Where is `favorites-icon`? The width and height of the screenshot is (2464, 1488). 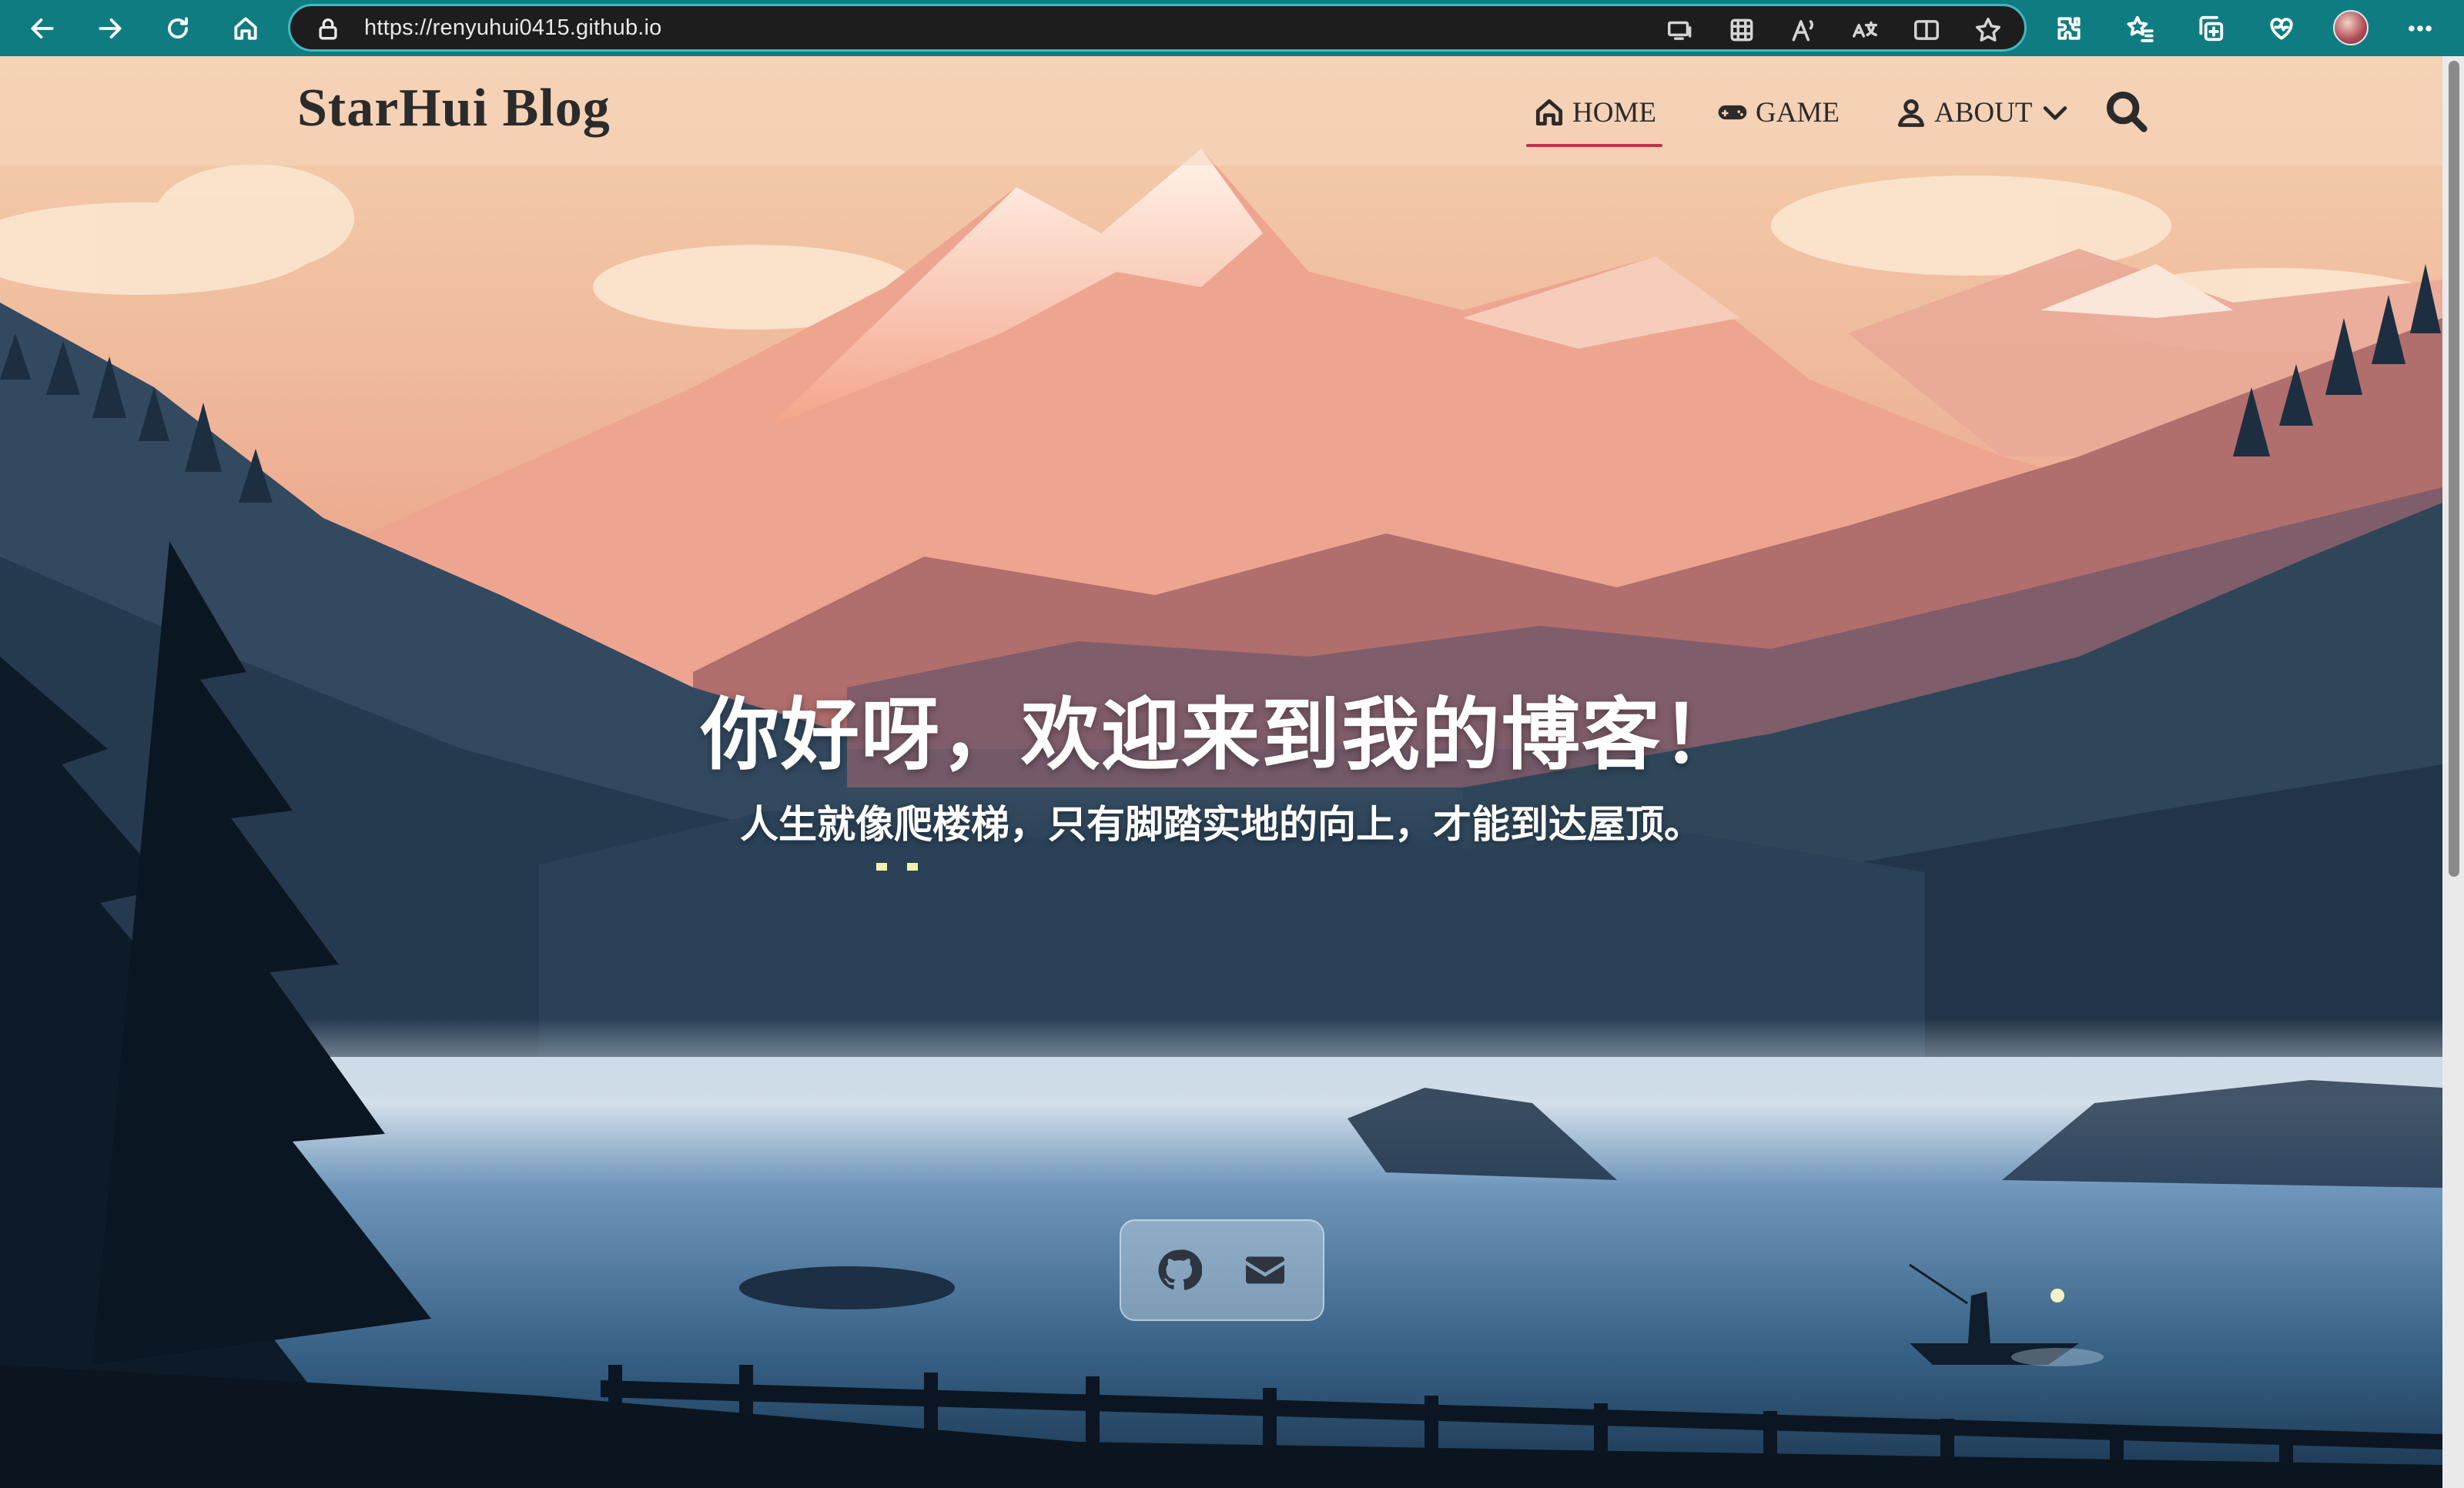
favorites-icon is located at coordinates (2140, 28).